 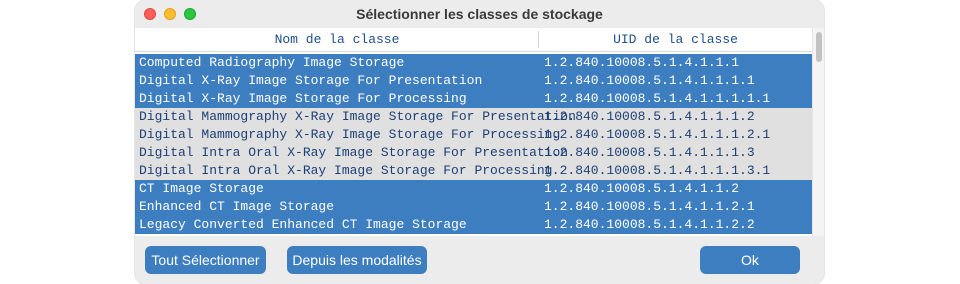 What do you see at coordinates (675, 39) in the screenshot?
I see `column-header-uid: UID de la classe` at bounding box center [675, 39].